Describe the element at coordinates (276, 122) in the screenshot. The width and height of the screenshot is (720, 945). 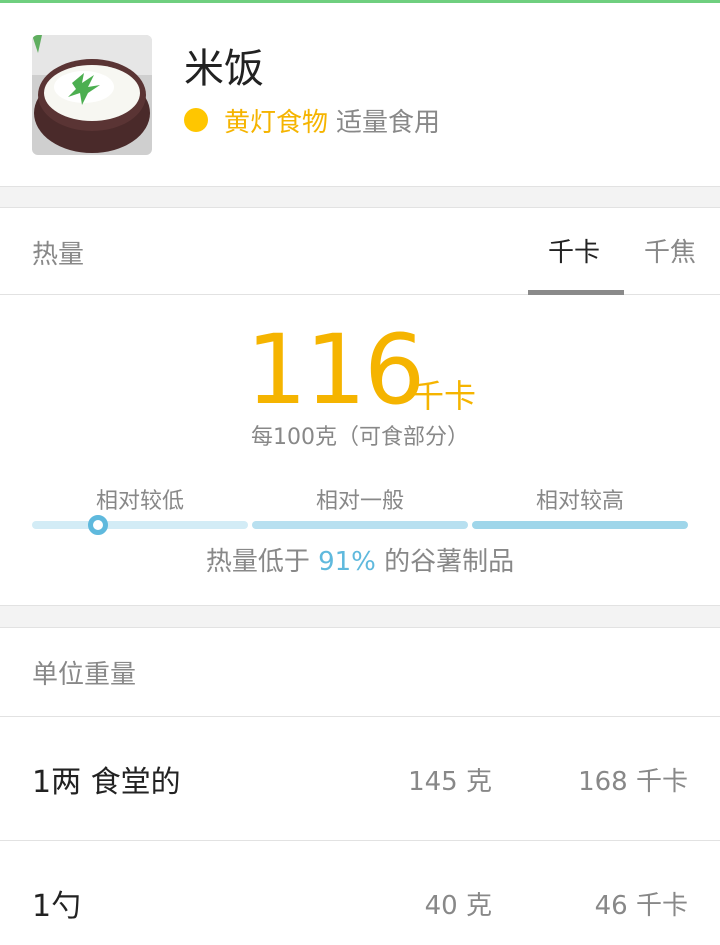
I see `light-label: 黄灯食物` at that location.